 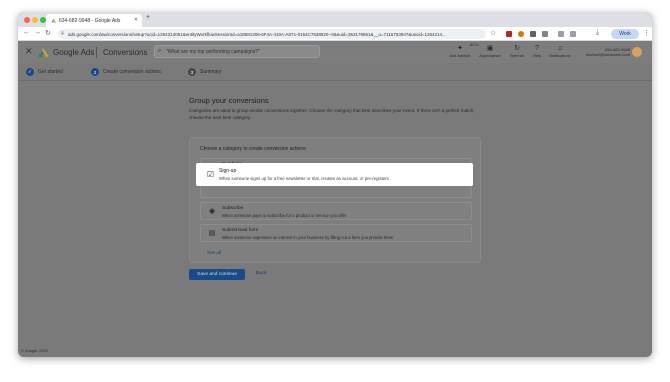 I want to click on step-check-icon: ✓, so click(x=30, y=72).